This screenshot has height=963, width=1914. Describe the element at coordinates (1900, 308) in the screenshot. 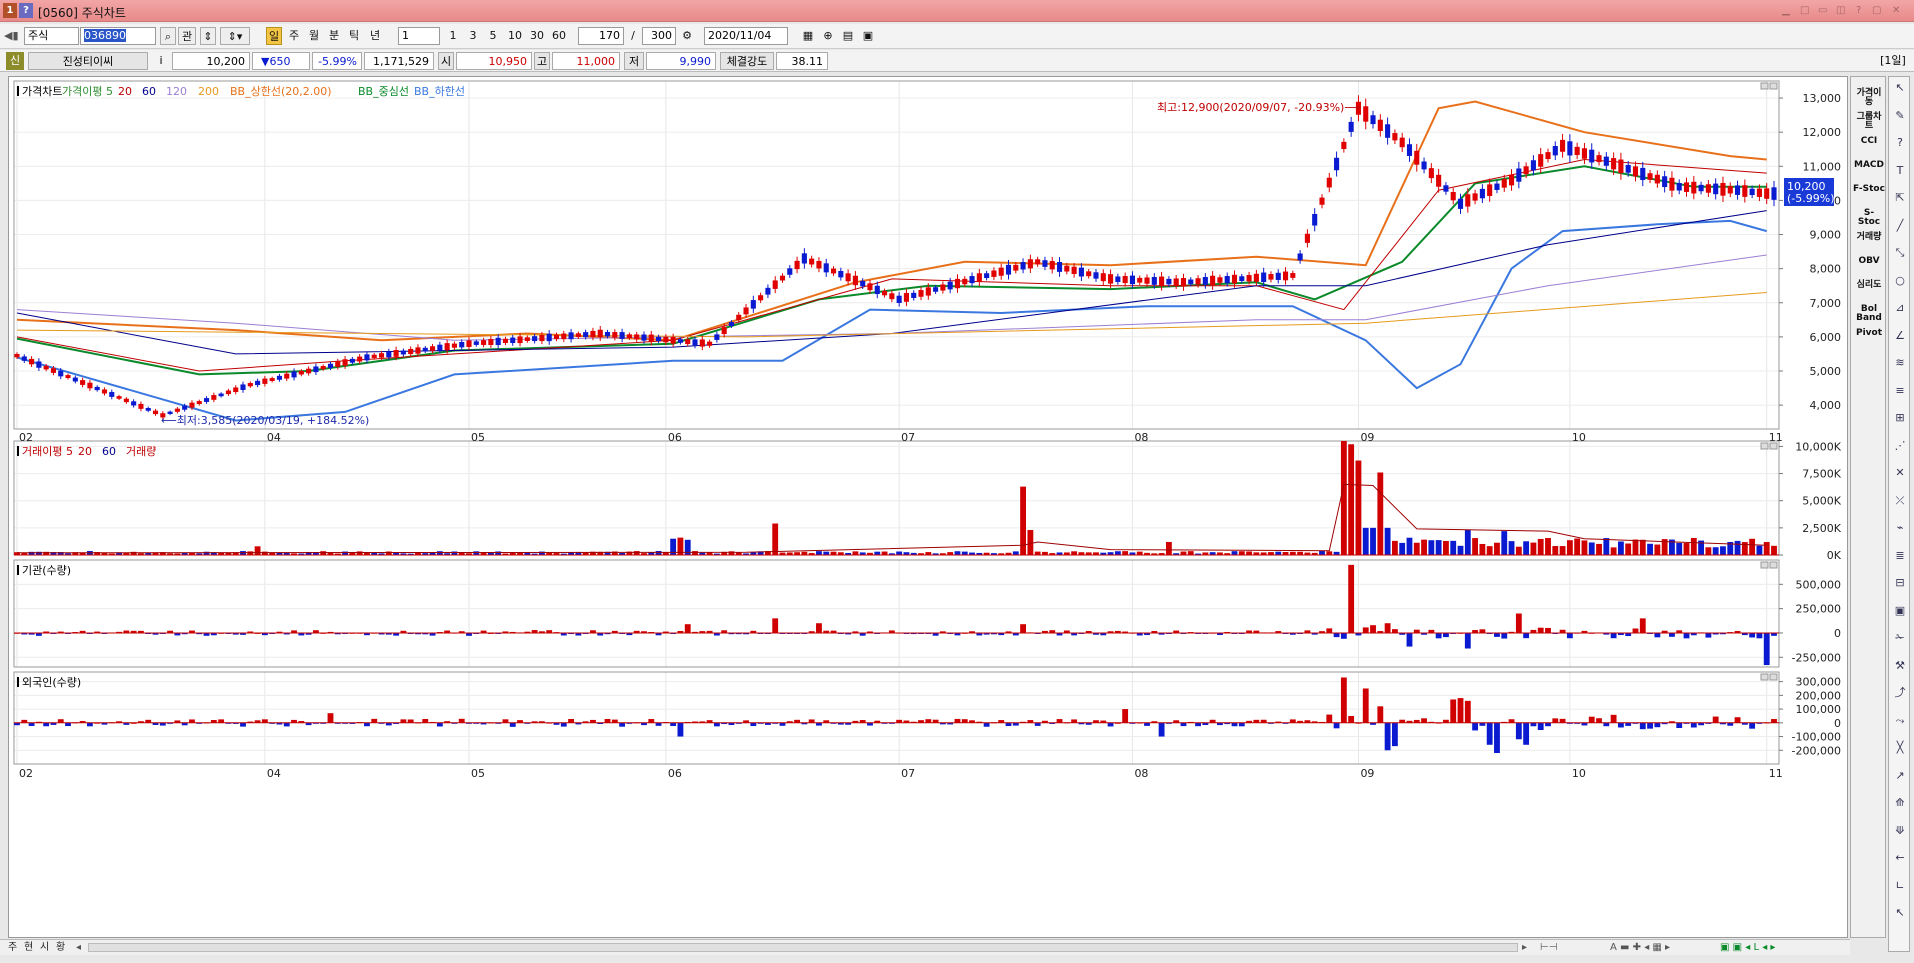

I see `draw-tool-icon: ⊿` at that location.